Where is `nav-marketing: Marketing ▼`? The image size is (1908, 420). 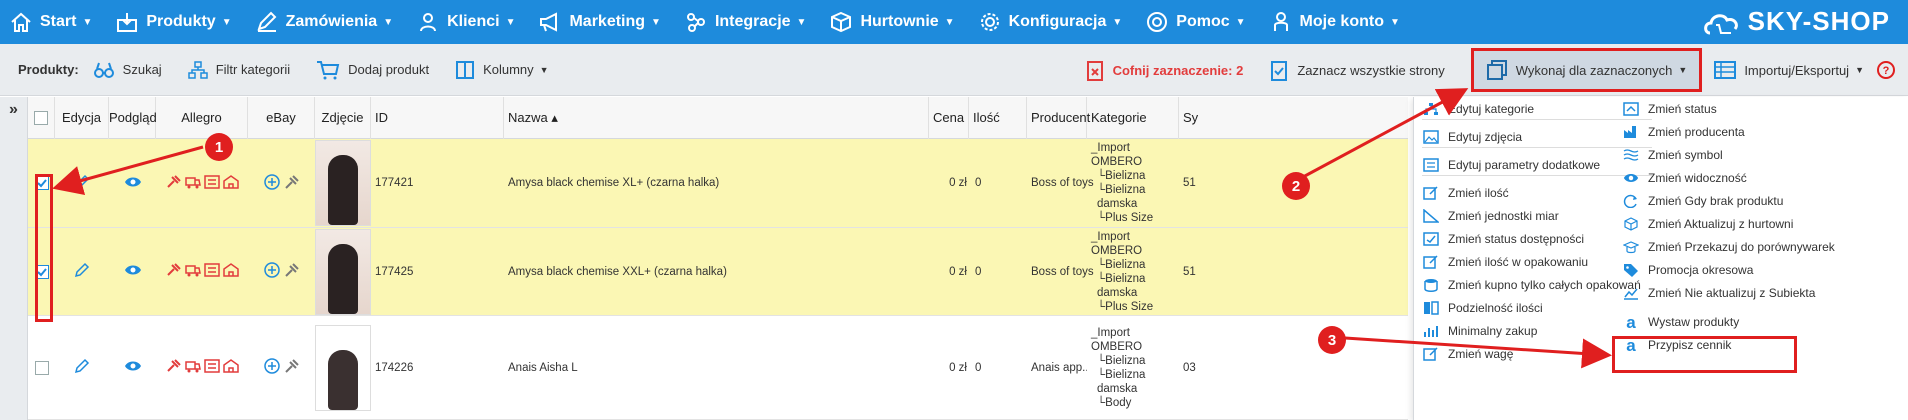 nav-marketing: Marketing ▼ is located at coordinates (599, 22).